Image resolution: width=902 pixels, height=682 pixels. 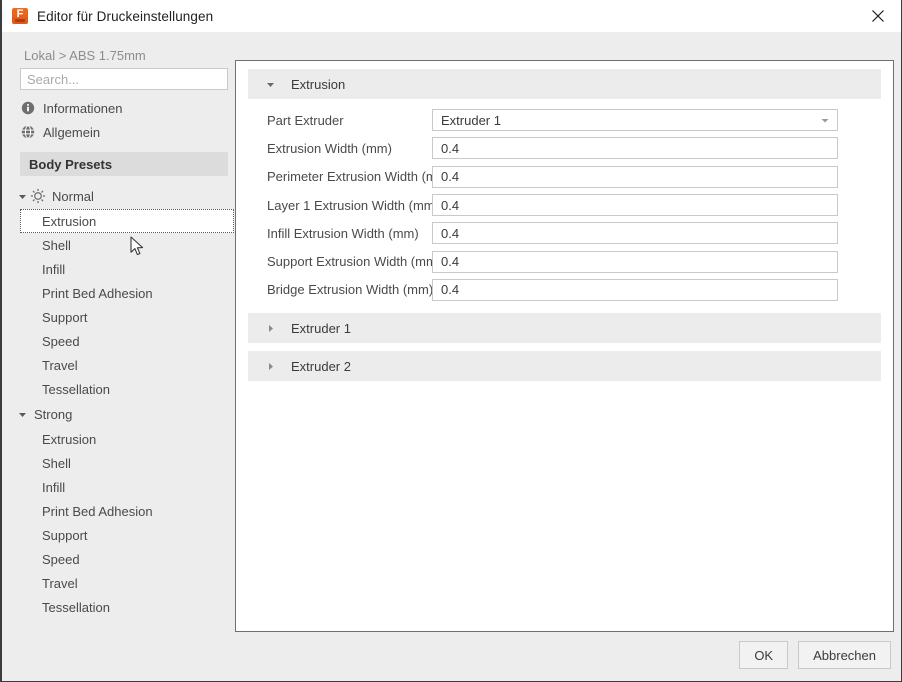 What do you see at coordinates (119, 414) in the screenshot?
I see `sidebar-group-strong: Strong` at bounding box center [119, 414].